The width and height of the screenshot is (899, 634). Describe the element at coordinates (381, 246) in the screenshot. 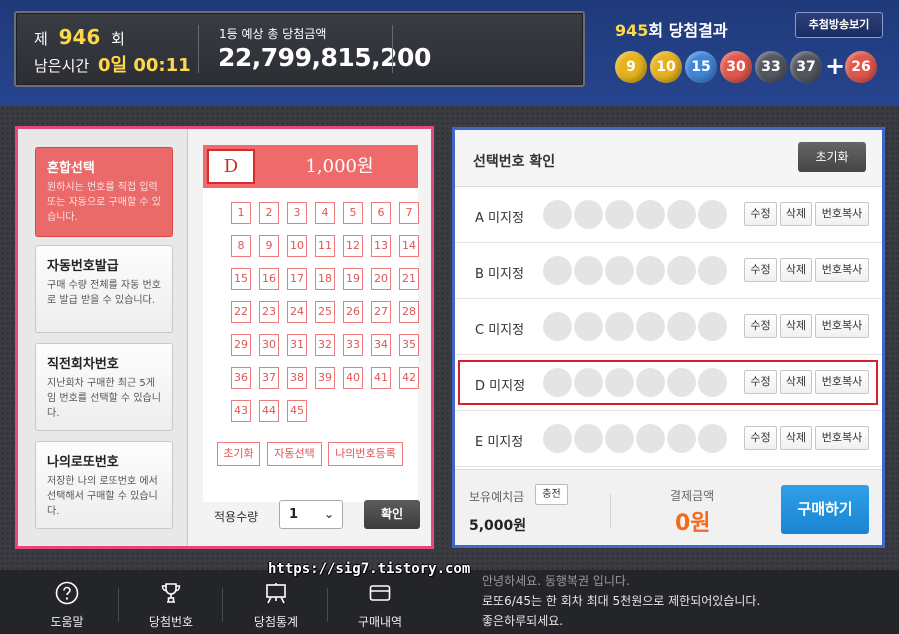

I see `number-13: 13` at that location.